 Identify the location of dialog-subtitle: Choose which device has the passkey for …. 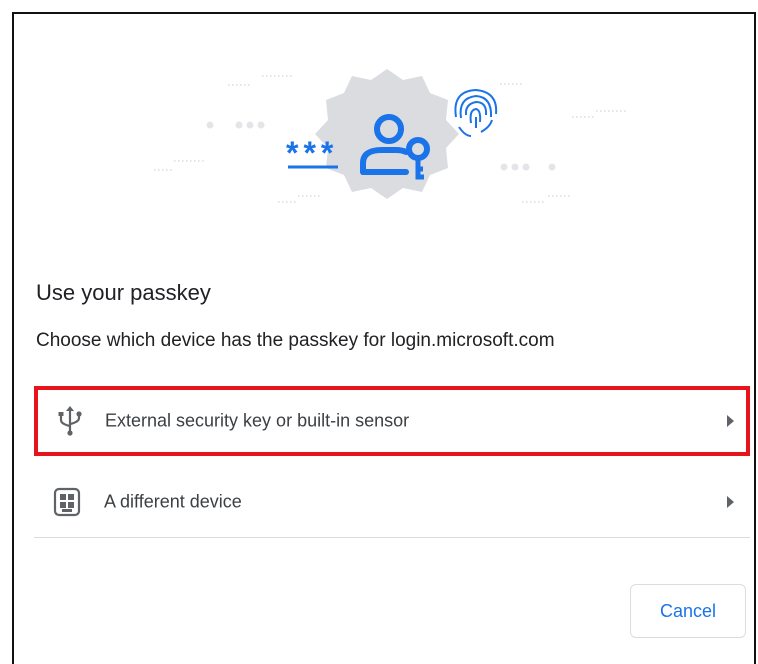
(295, 340).